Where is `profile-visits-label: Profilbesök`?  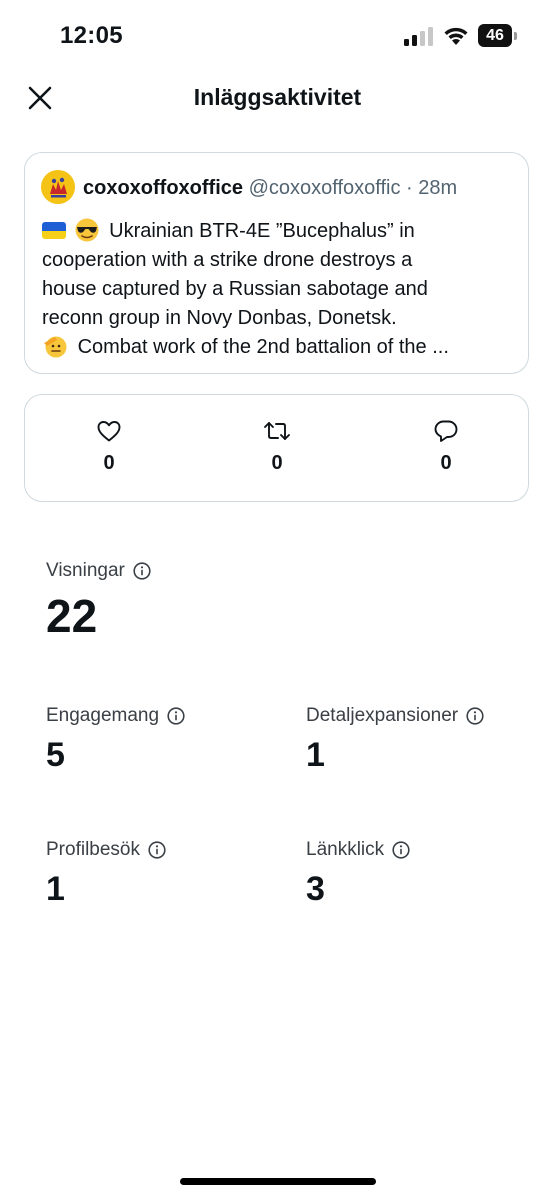
profile-visits-label: Profilbesök is located at coordinates (93, 849).